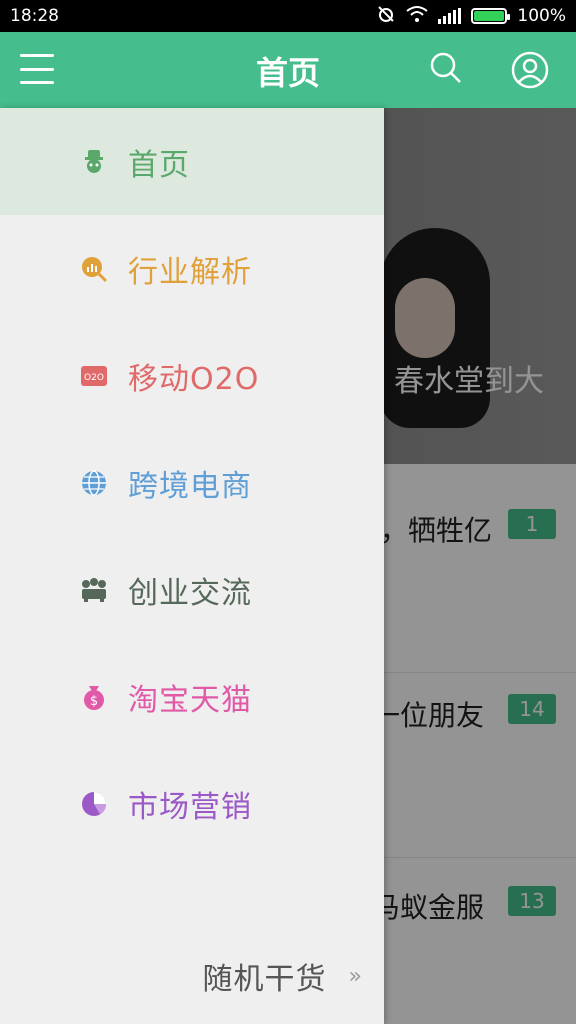  Describe the element at coordinates (194, 379) in the screenshot. I see `drawer-item-label: 移动O2O` at that location.